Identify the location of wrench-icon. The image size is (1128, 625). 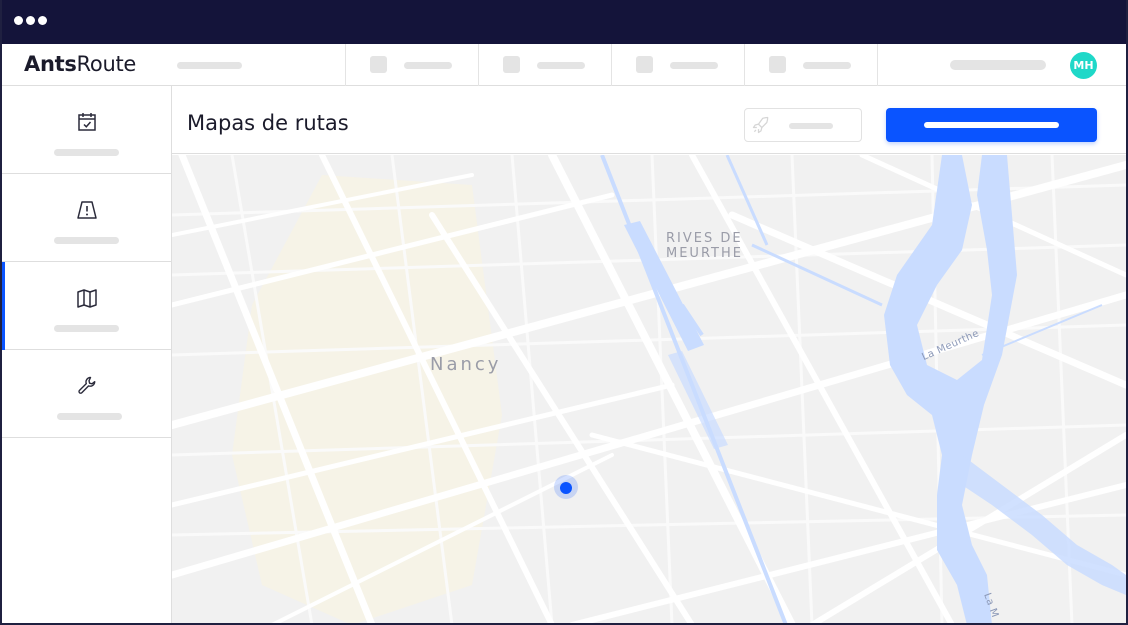
(87, 385).